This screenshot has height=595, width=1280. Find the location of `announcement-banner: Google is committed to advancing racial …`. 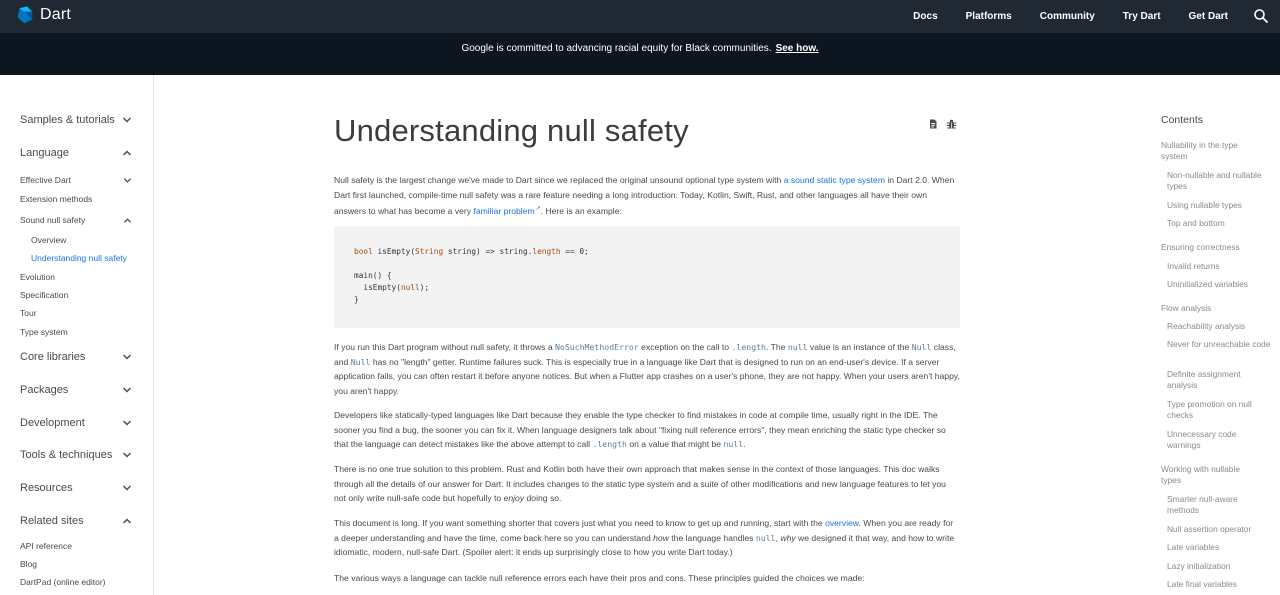

announcement-banner: Google is committed to advancing racial … is located at coordinates (640, 54).